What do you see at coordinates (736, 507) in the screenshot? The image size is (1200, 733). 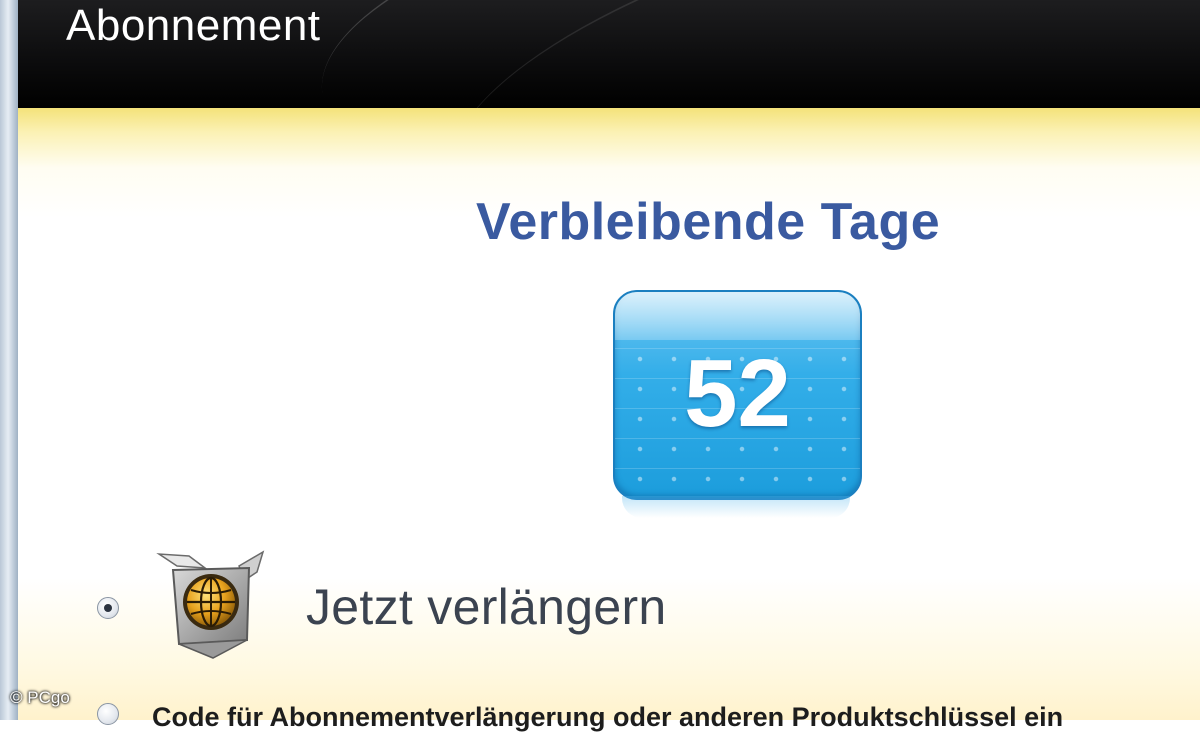 I see `counter-reflection` at bounding box center [736, 507].